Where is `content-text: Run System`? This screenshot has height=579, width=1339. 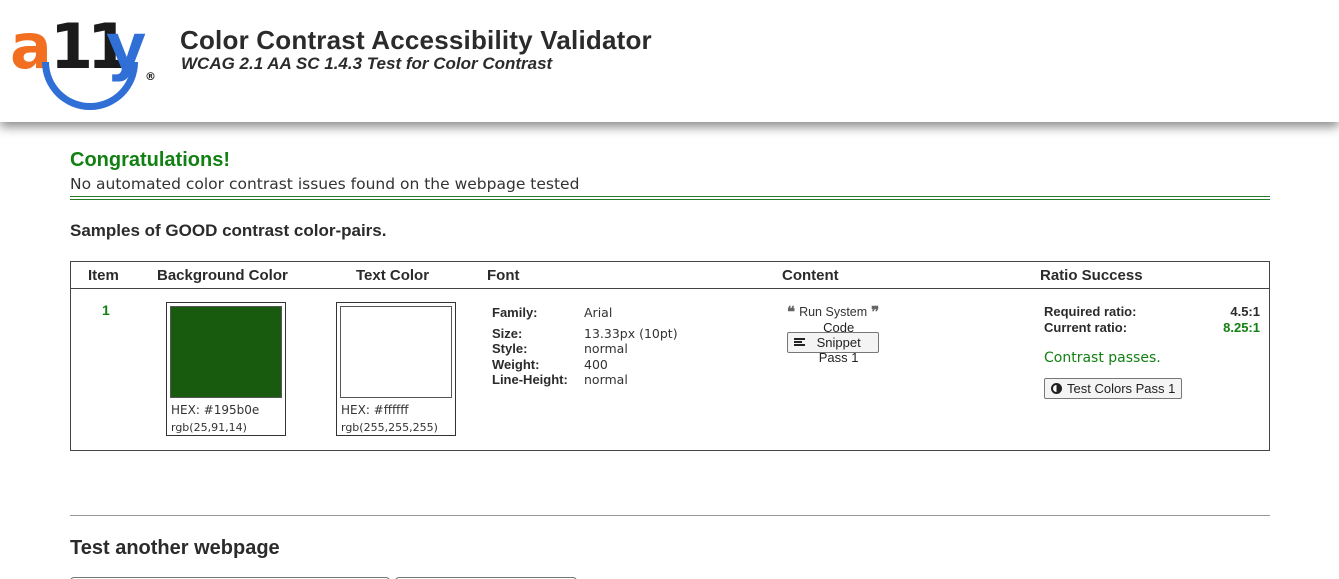
content-text: Run System is located at coordinates (833, 312).